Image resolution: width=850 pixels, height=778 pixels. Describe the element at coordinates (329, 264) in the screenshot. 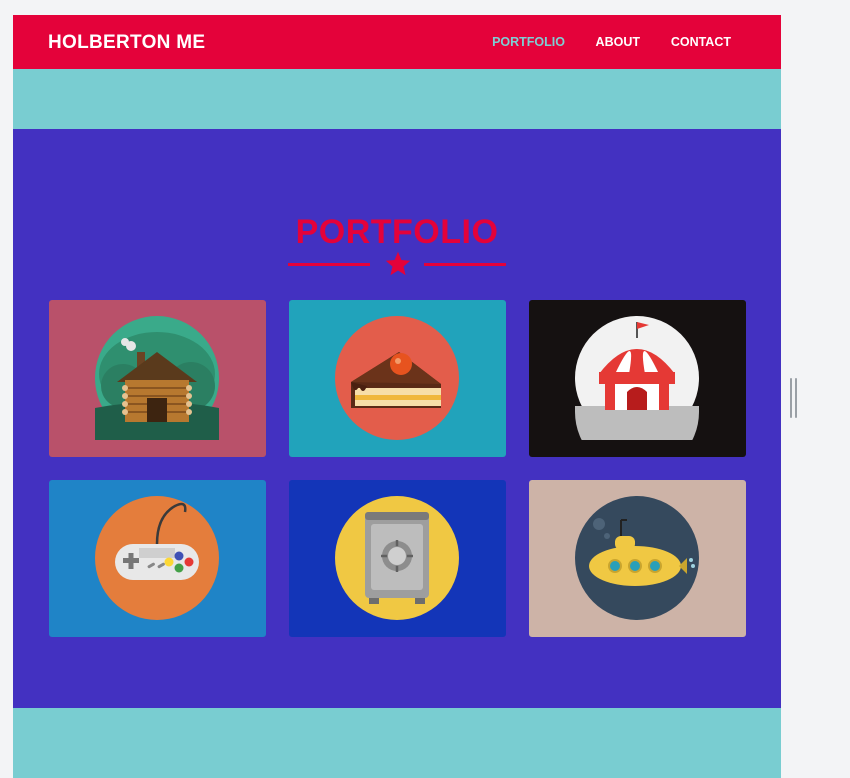

I see `divider-line-left` at that location.